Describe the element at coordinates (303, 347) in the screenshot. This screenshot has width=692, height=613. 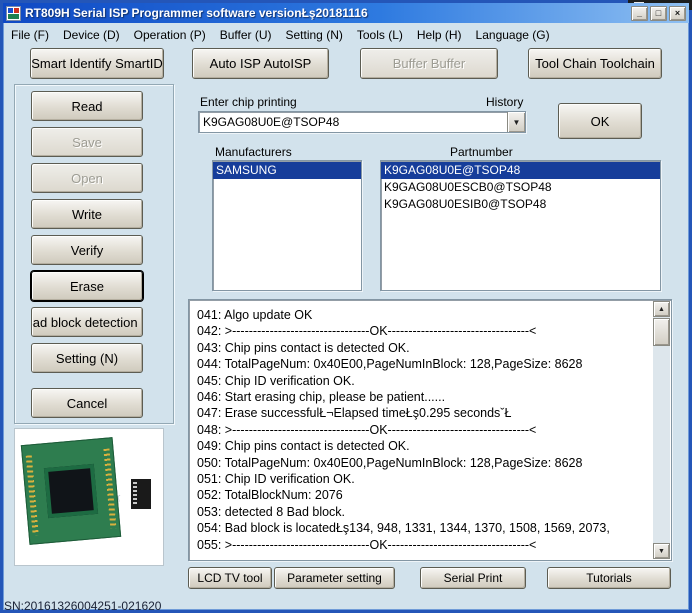
I see `log-line: 043: Chip pins contact is detected OK.` at that location.